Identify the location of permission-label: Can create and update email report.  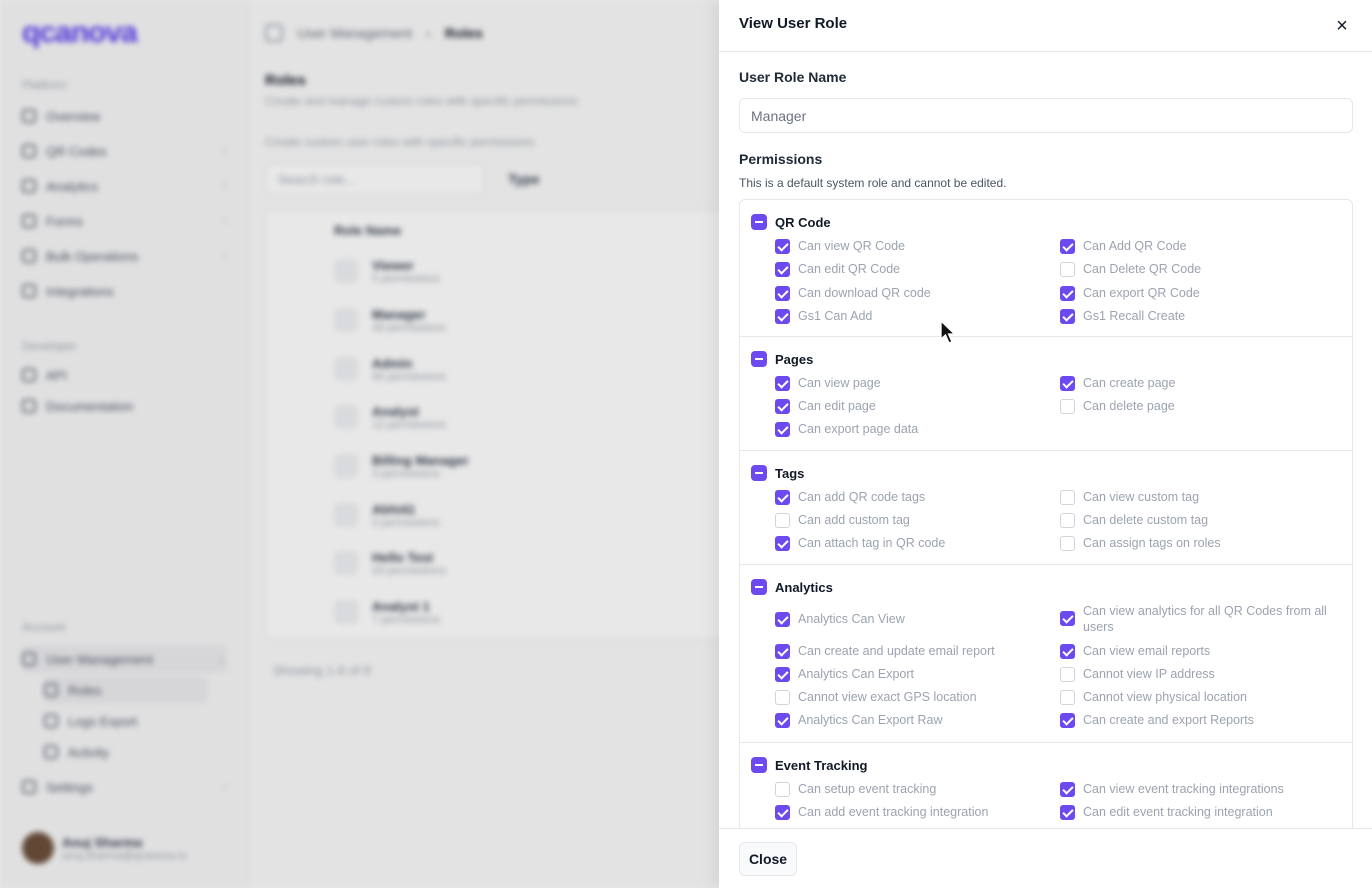
(896, 651).